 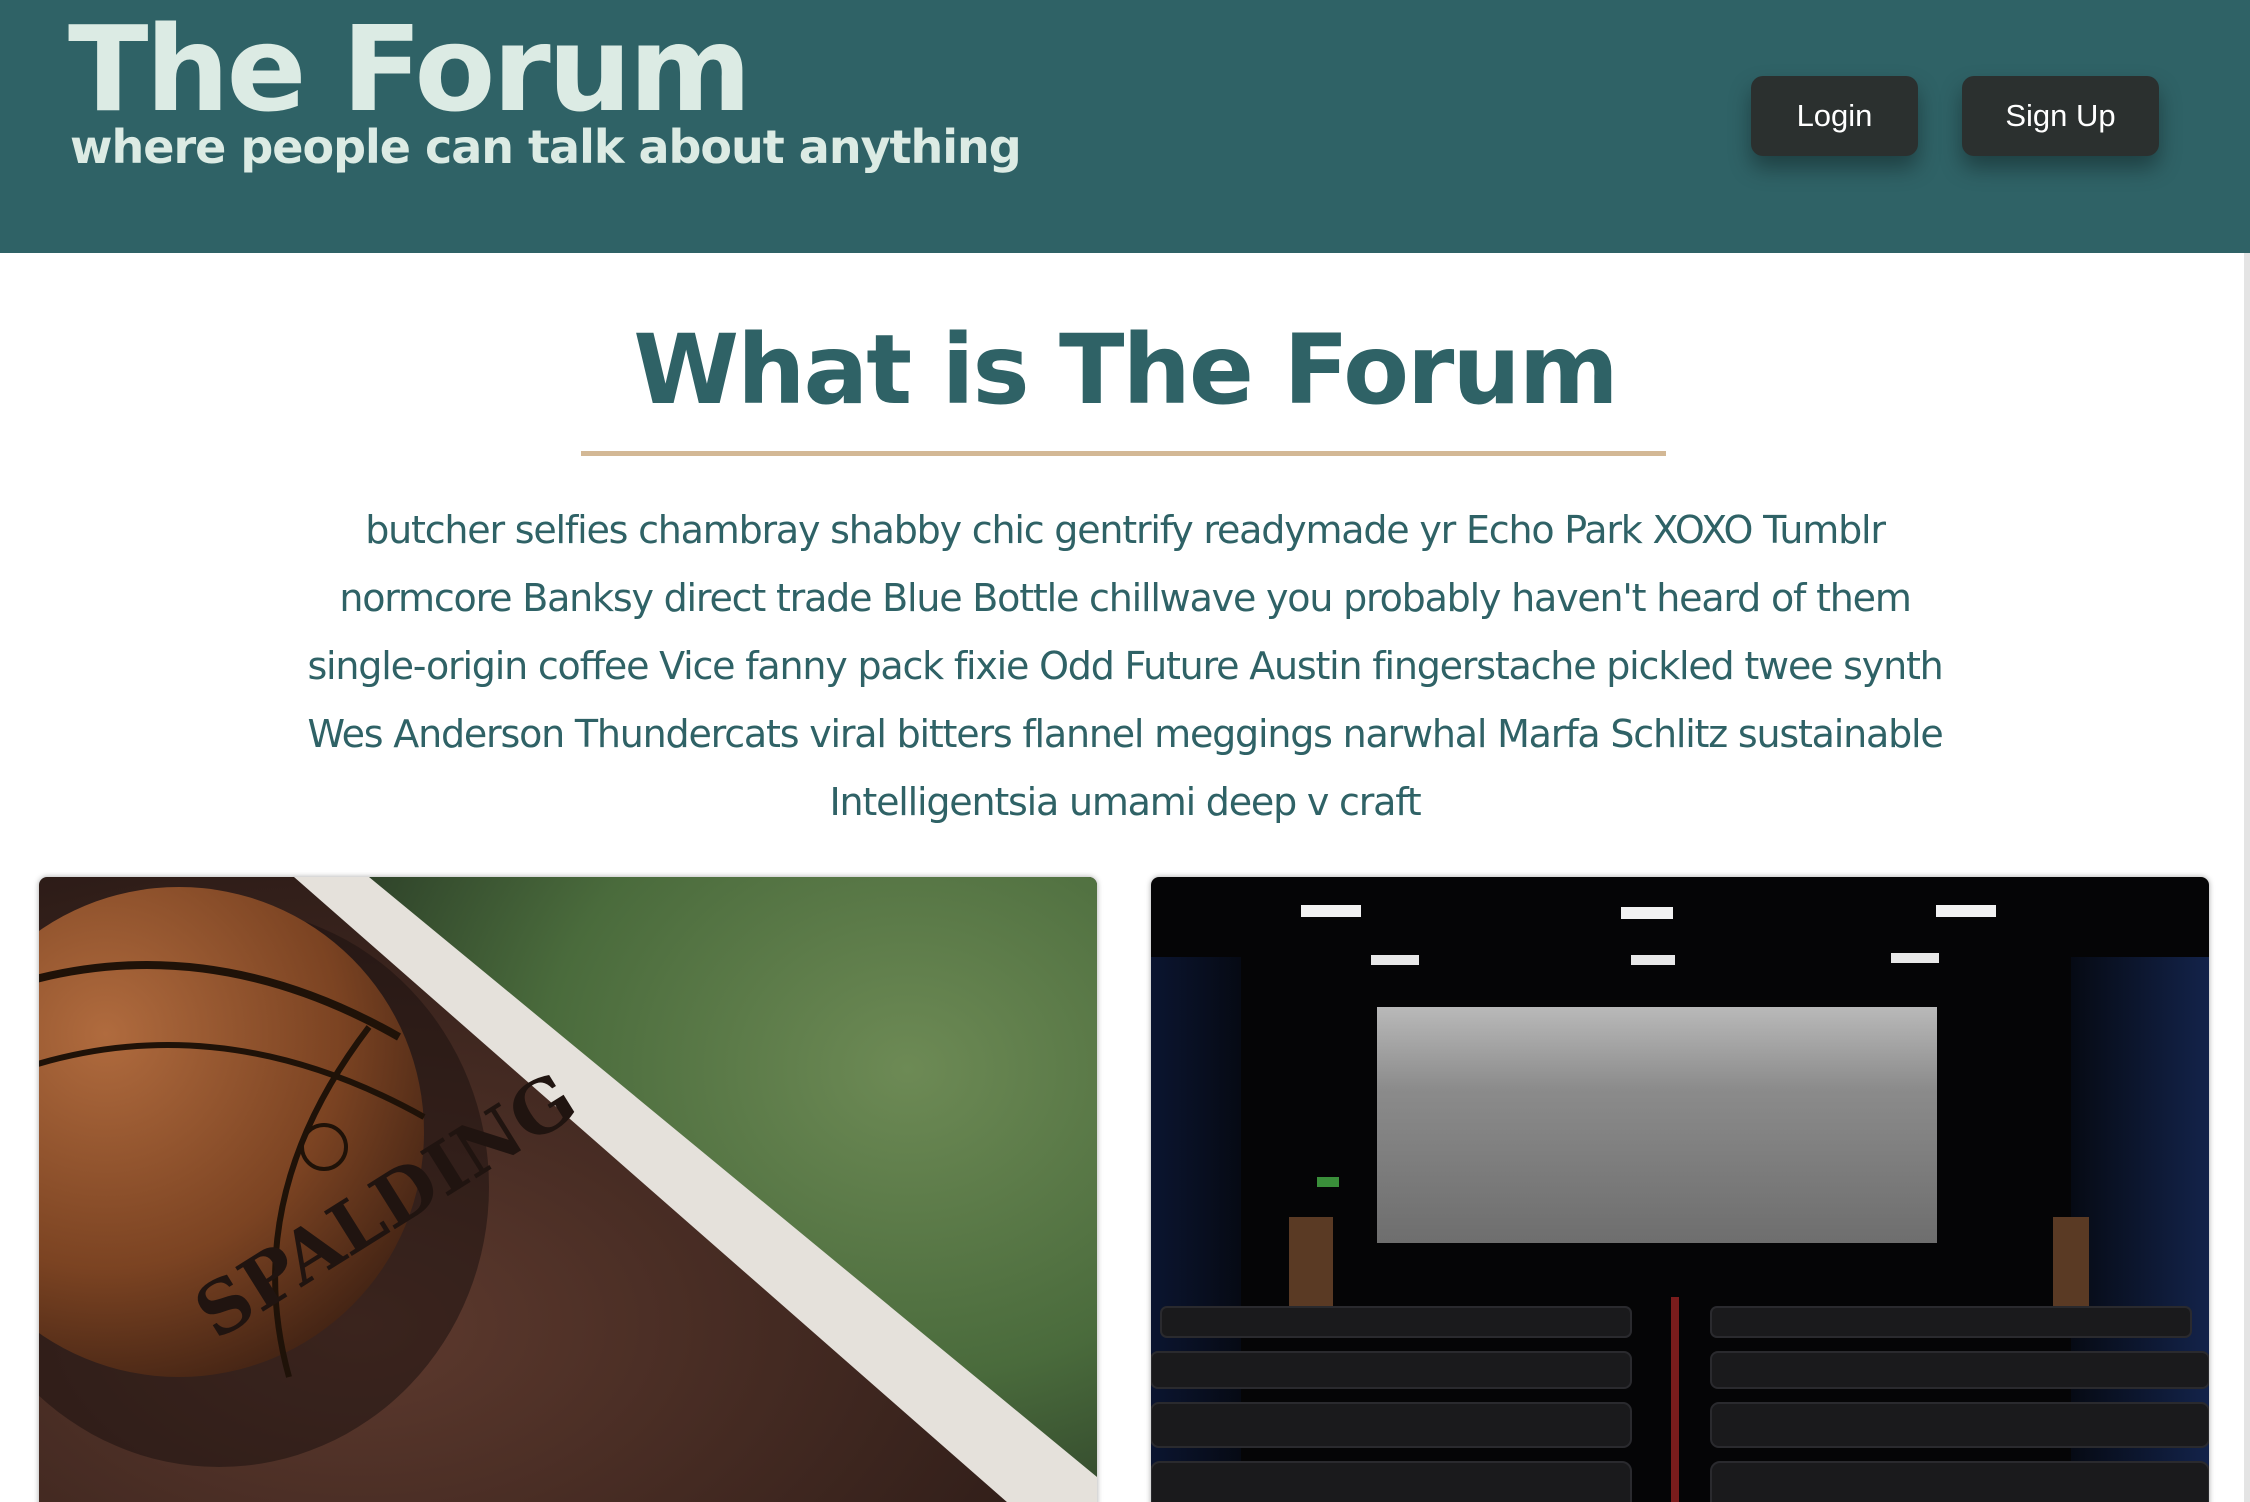 I want to click on site-tagline: where people can talk about anything, so click(x=546, y=147).